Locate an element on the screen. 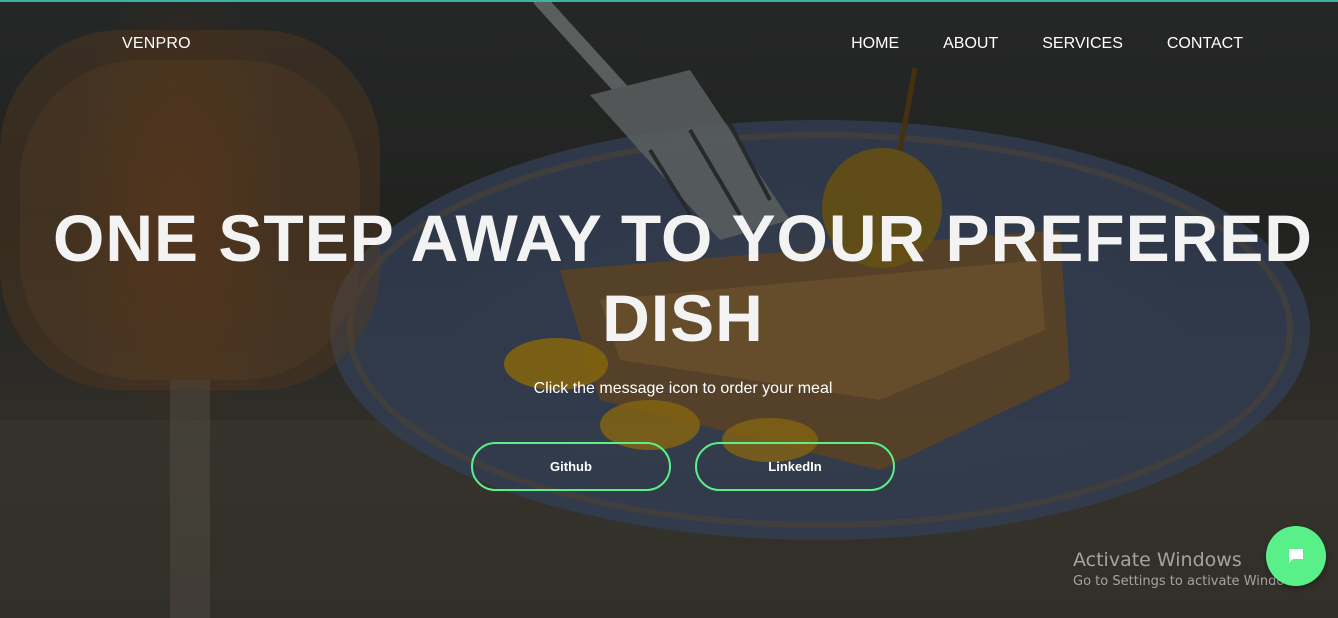  main-nav: HOME ABOUT SERVICES CONTACT is located at coordinates (1047, 44).